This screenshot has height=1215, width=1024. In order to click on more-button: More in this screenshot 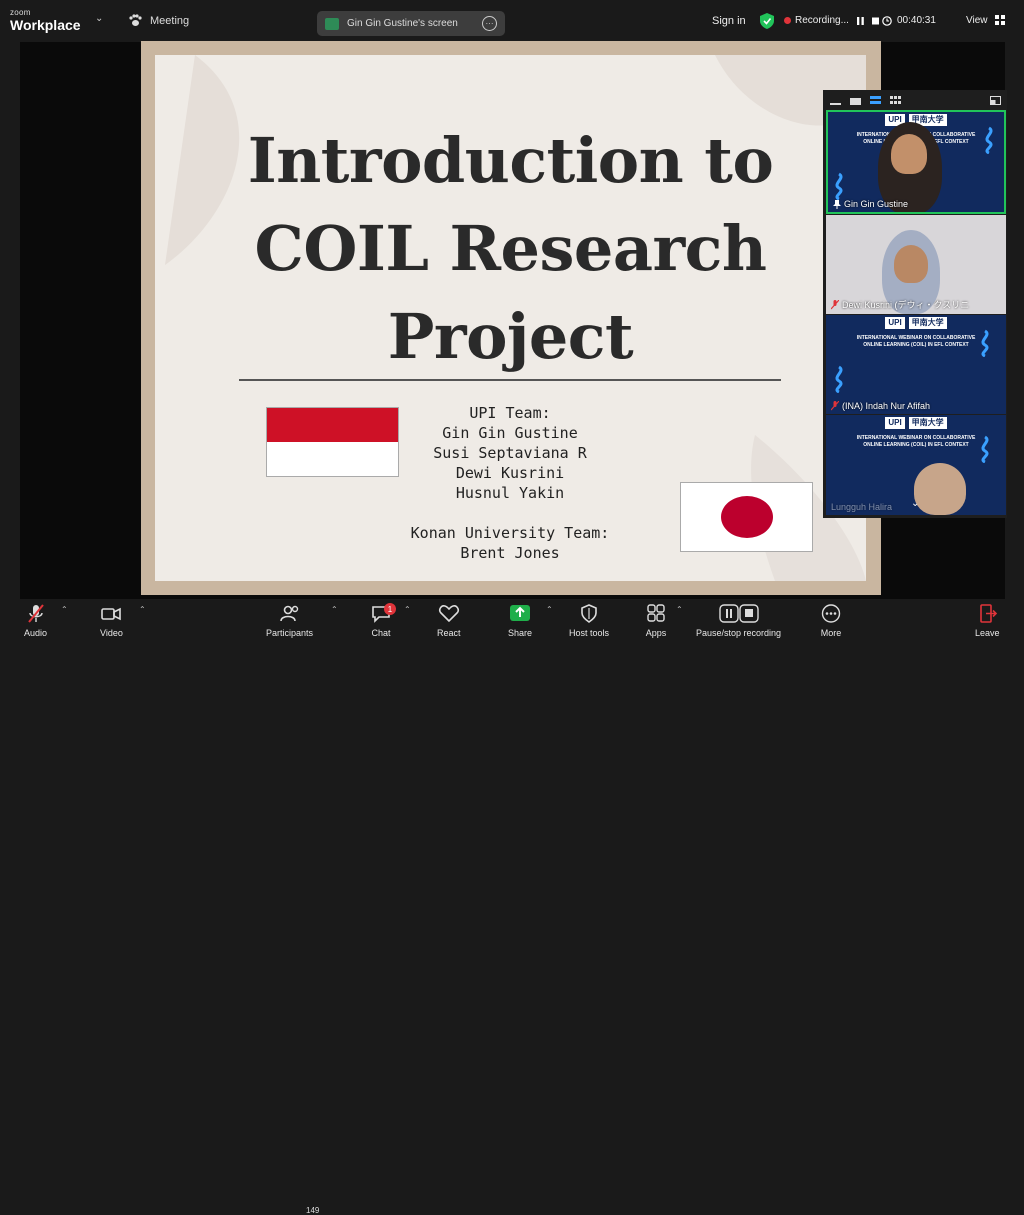, I will do `click(831, 621)`.